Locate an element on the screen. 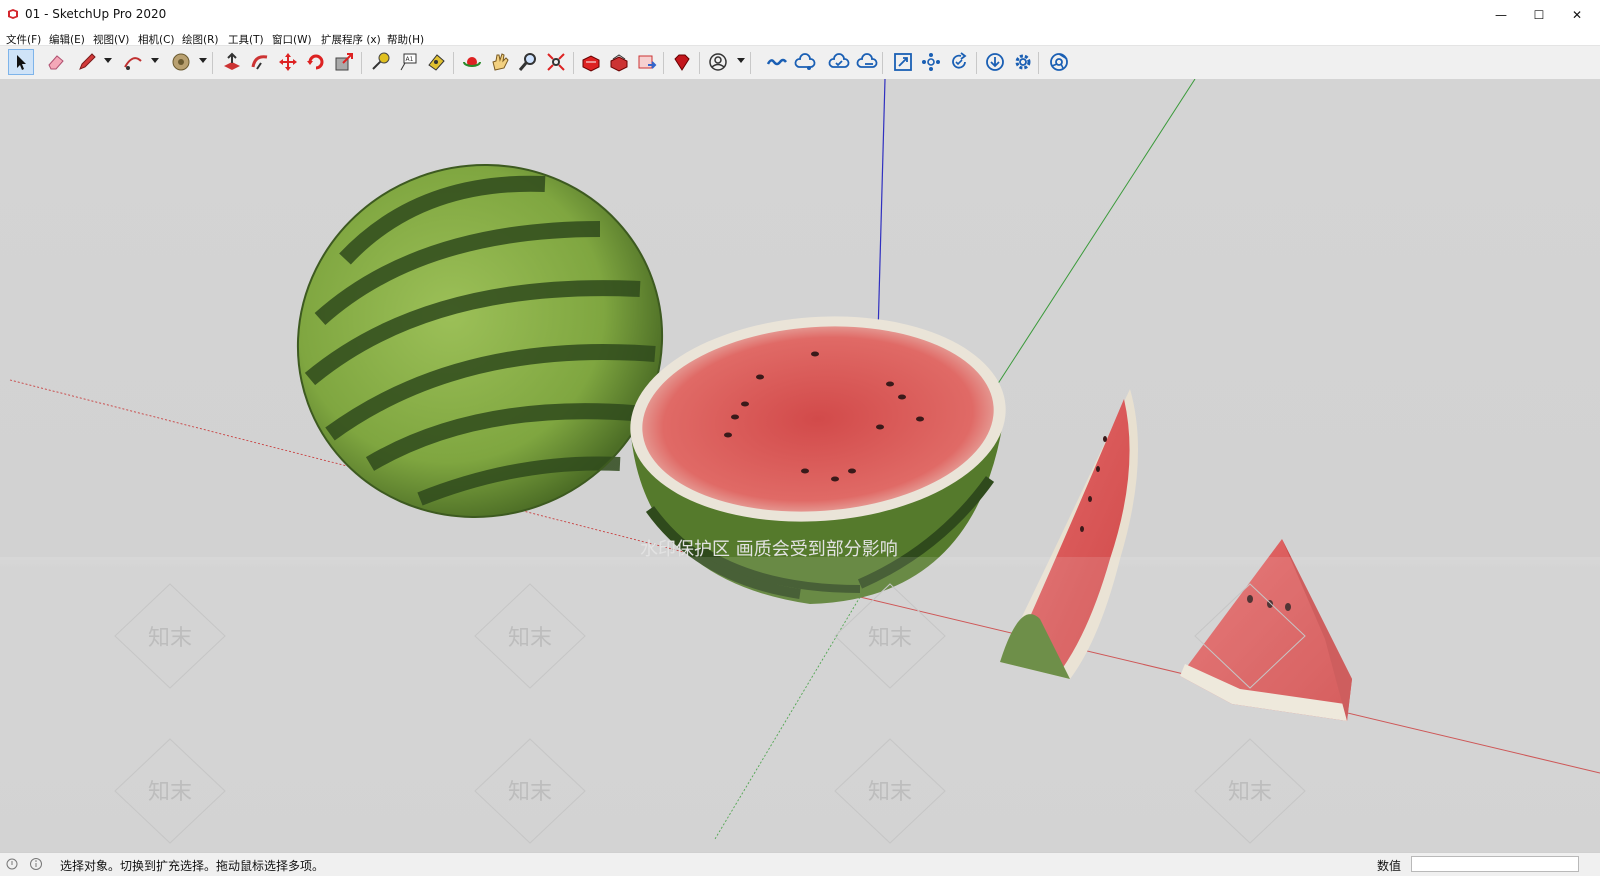 The height and width of the screenshot is (876, 1600). extension-warehouse-button is located at coordinates (619, 62).